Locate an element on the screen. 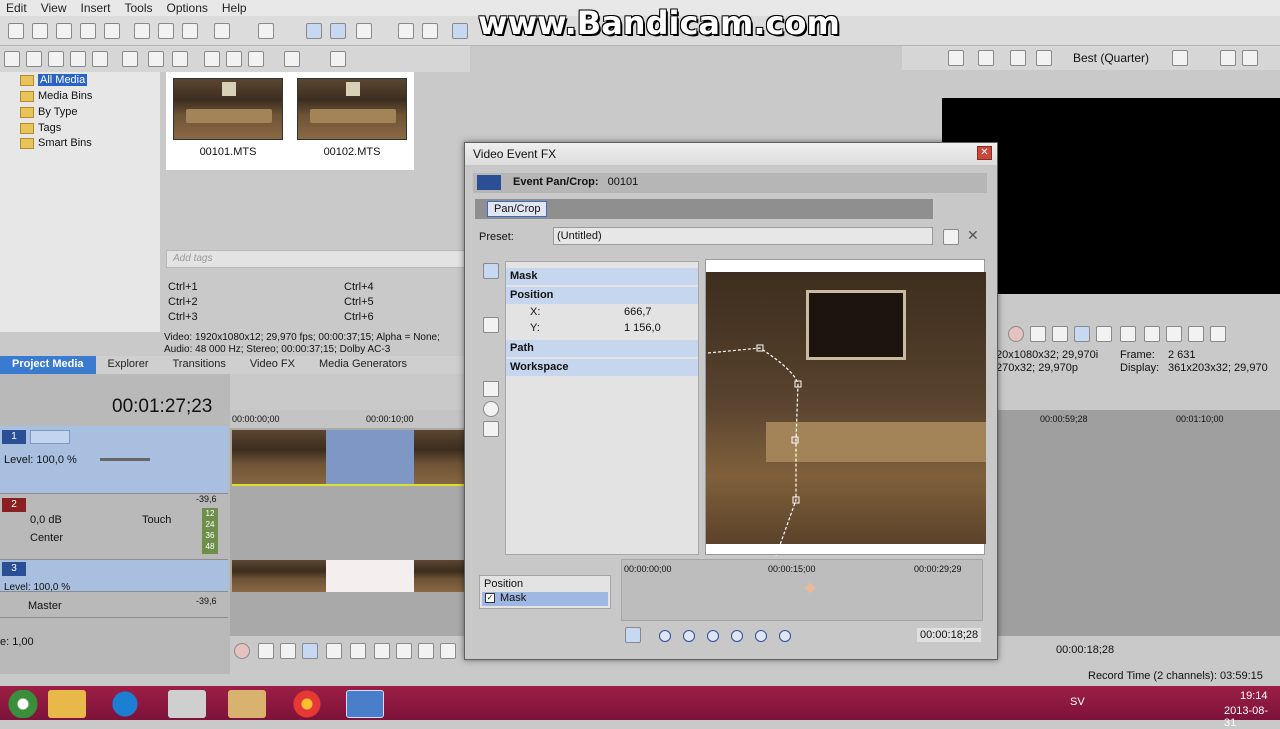 The width and height of the screenshot is (1280, 729). external-monitor-icon is located at coordinates (986, 58).